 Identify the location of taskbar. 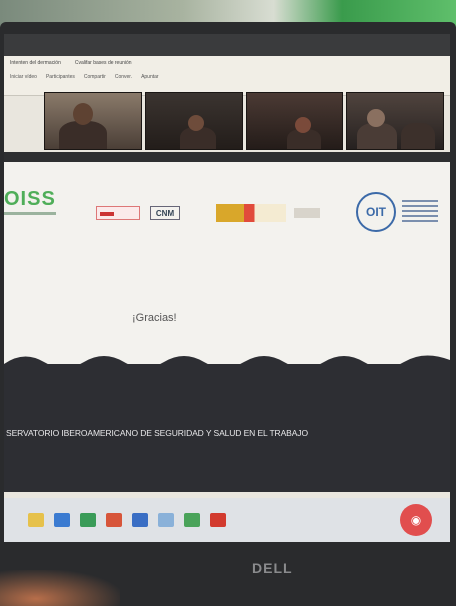
(227, 520).